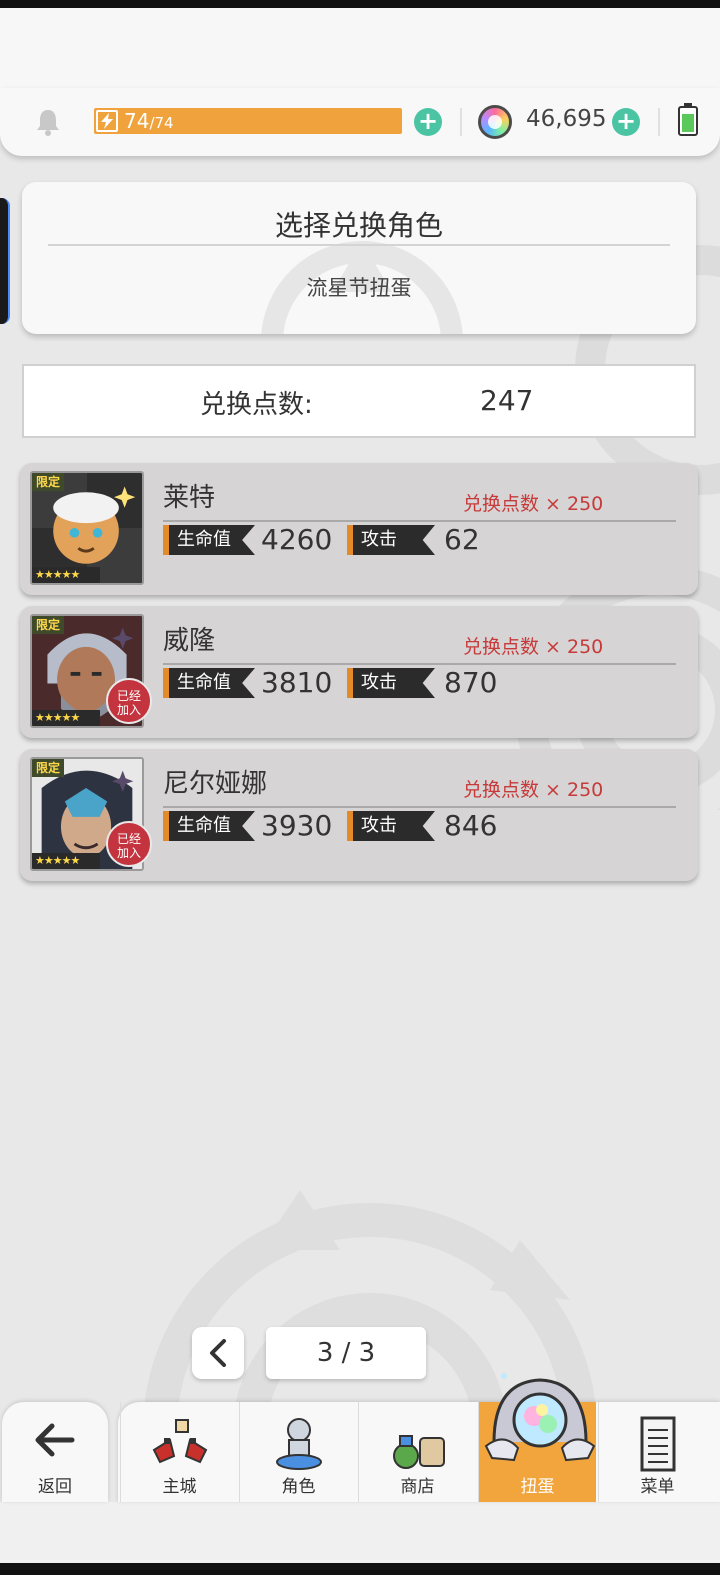 The width and height of the screenshot is (720, 1575). I want to click on nav-item-town: 主城, so click(179, 1452).